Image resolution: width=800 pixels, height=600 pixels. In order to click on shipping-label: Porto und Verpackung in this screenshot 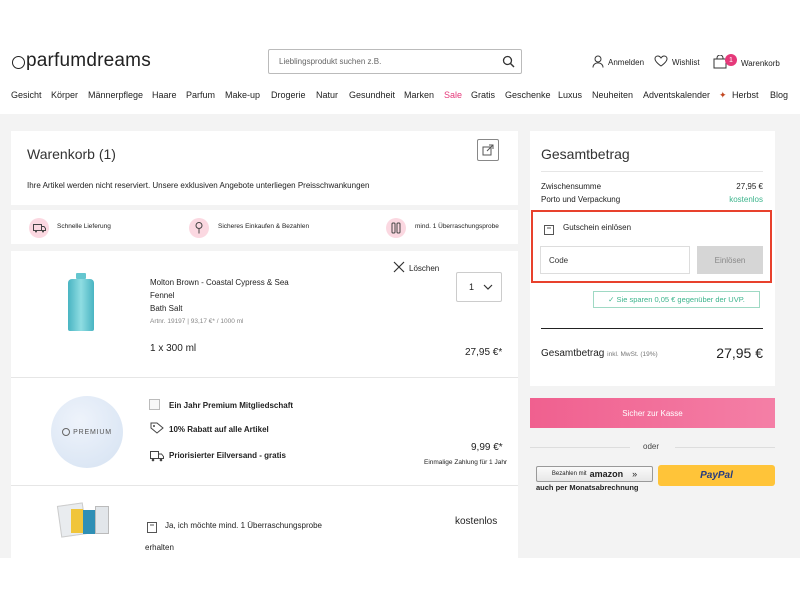, I will do `click(581, 199)`.